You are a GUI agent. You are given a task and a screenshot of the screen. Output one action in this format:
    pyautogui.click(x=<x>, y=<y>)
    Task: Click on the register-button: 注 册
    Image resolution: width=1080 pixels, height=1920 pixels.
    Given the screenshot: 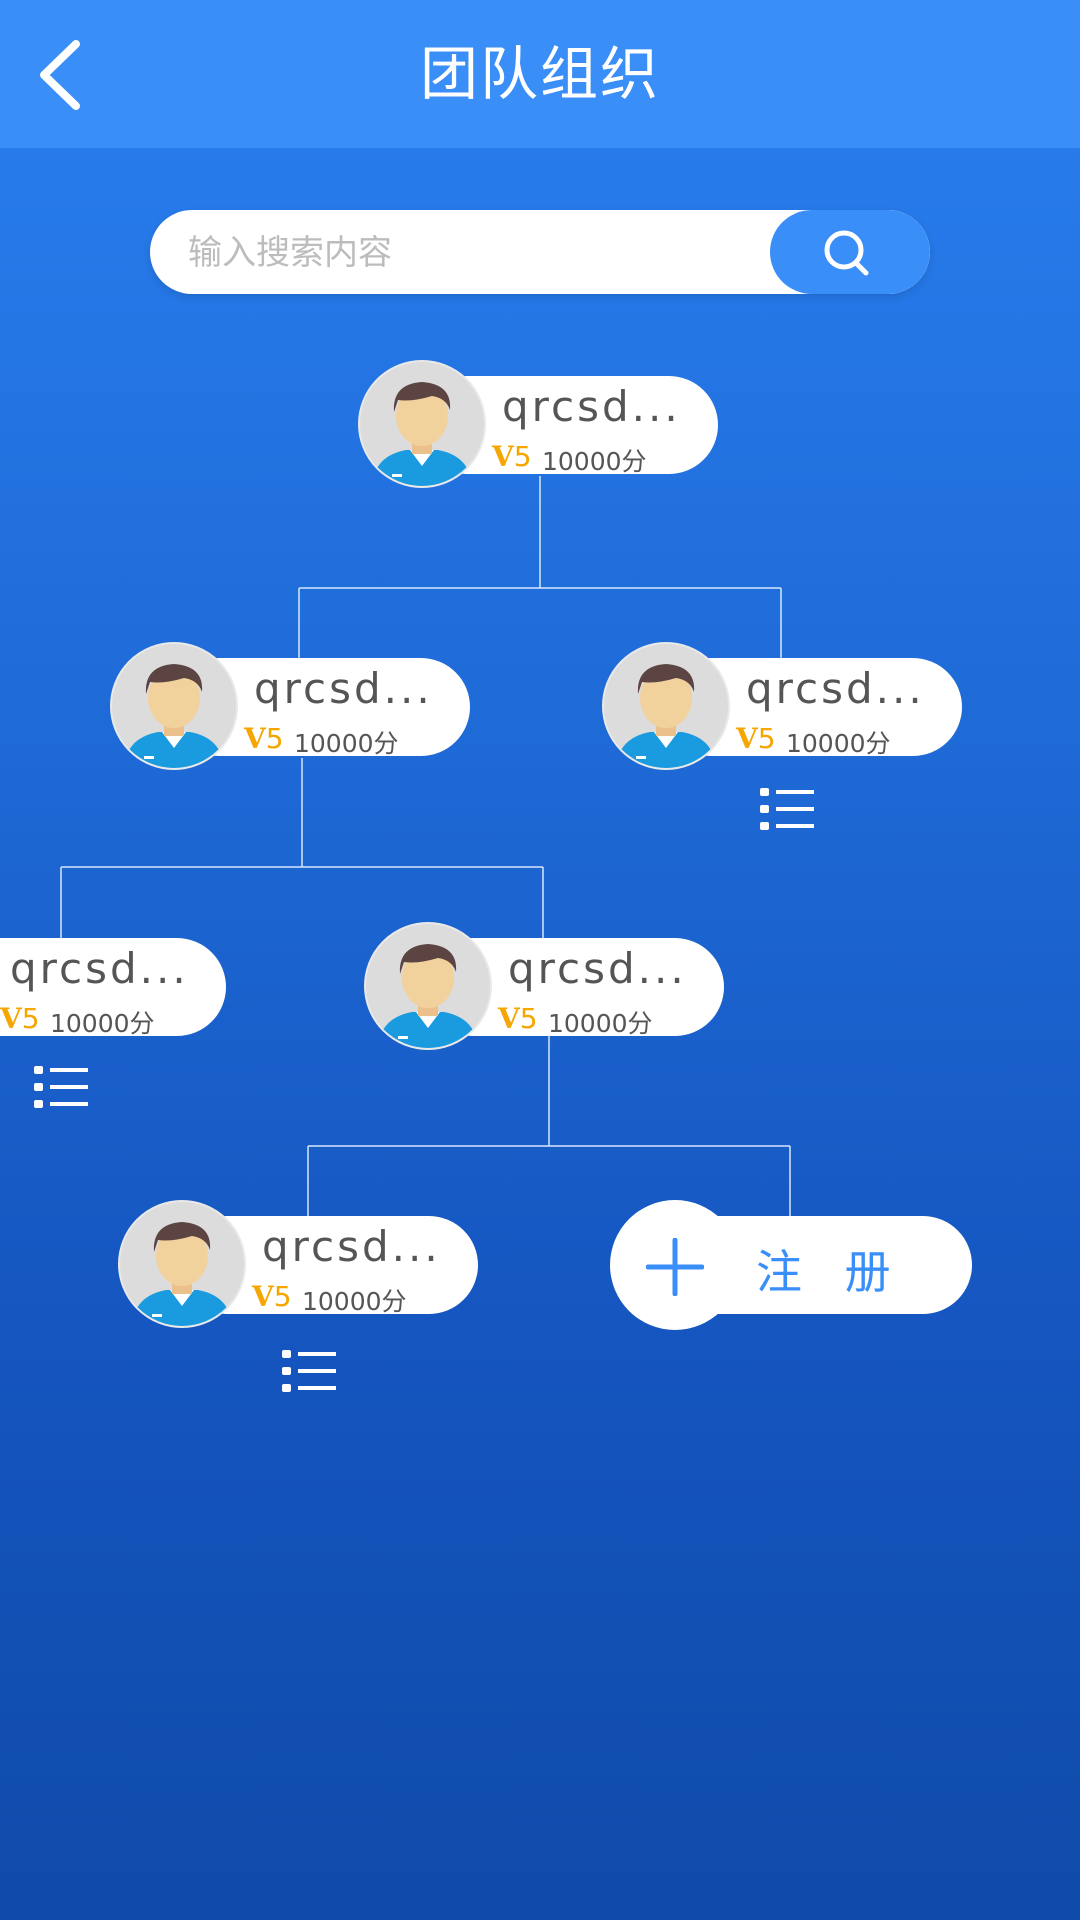 What is the action you would take?
    pyautogui.click(x=791, y=1265)
    